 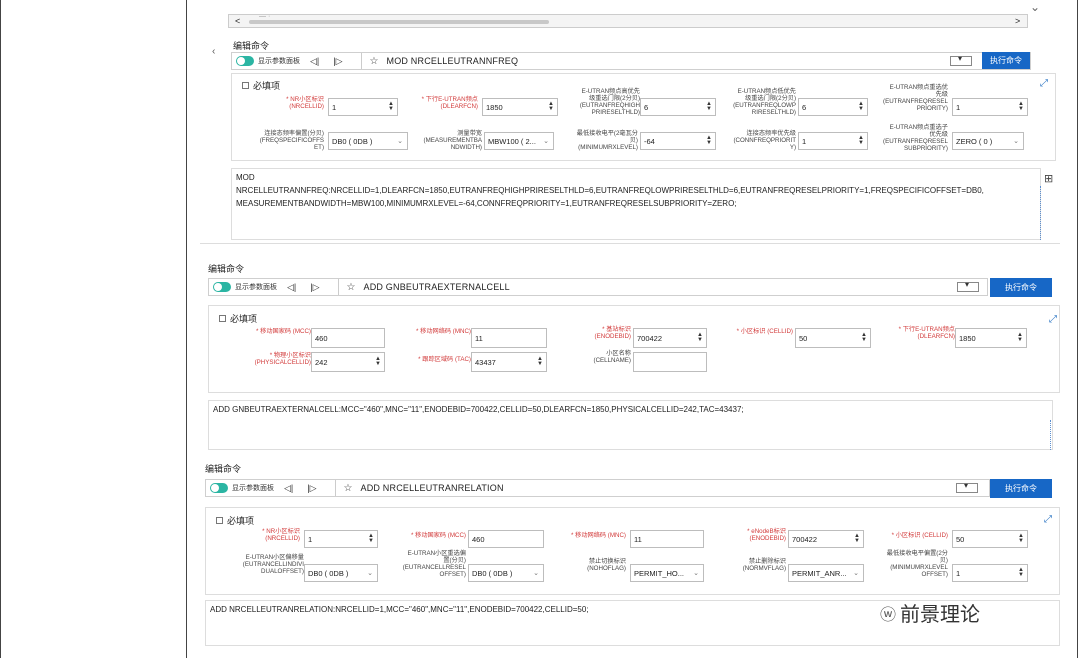 I want to click on panel2-toggle, so click(x=222, y=287).